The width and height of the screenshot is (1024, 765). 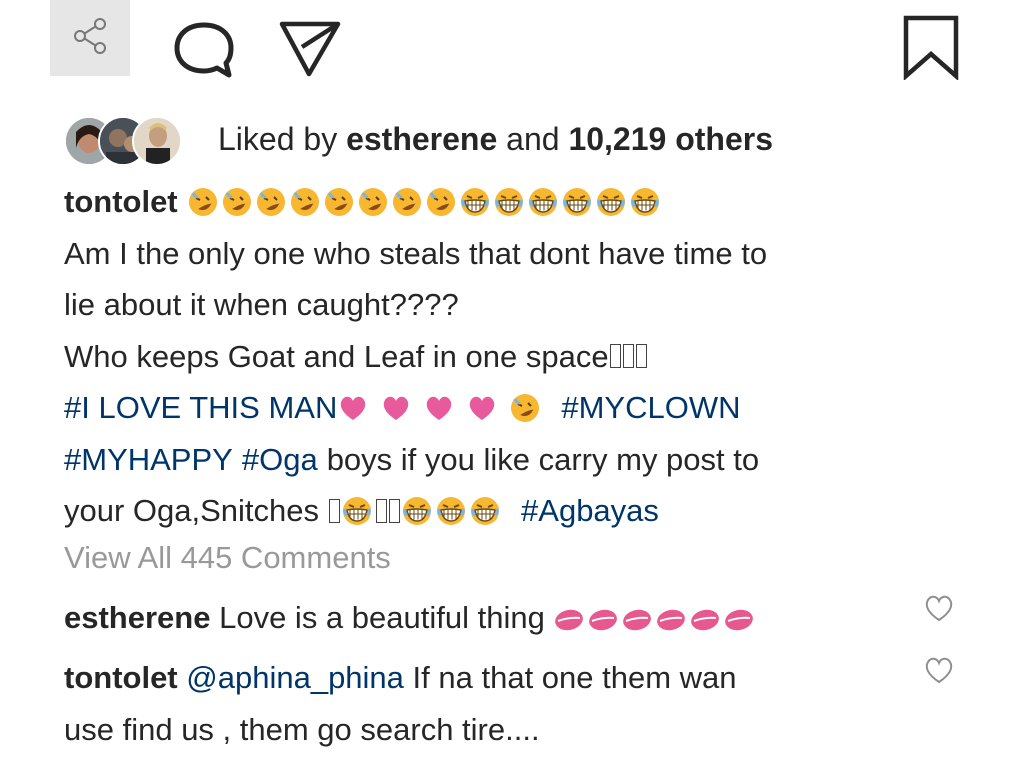 I want to click on caption-text: boys if you like carry my post to, so click(x=543, y=459).